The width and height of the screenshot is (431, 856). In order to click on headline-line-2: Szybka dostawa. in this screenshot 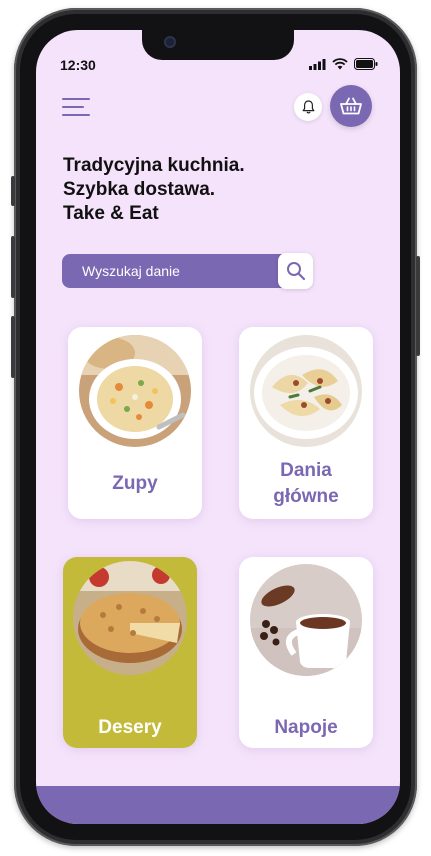, I will do `click(139, 189)`.